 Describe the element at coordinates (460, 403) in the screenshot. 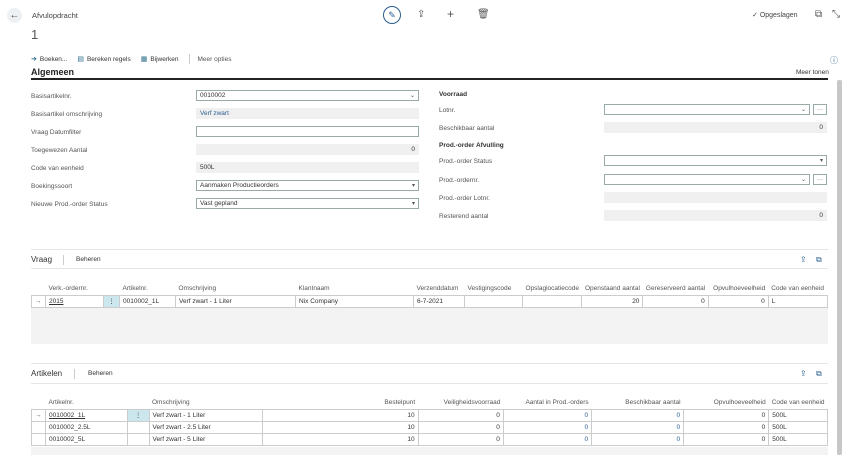

I see `col-header: Veiligheidsvoorraad` at that location.